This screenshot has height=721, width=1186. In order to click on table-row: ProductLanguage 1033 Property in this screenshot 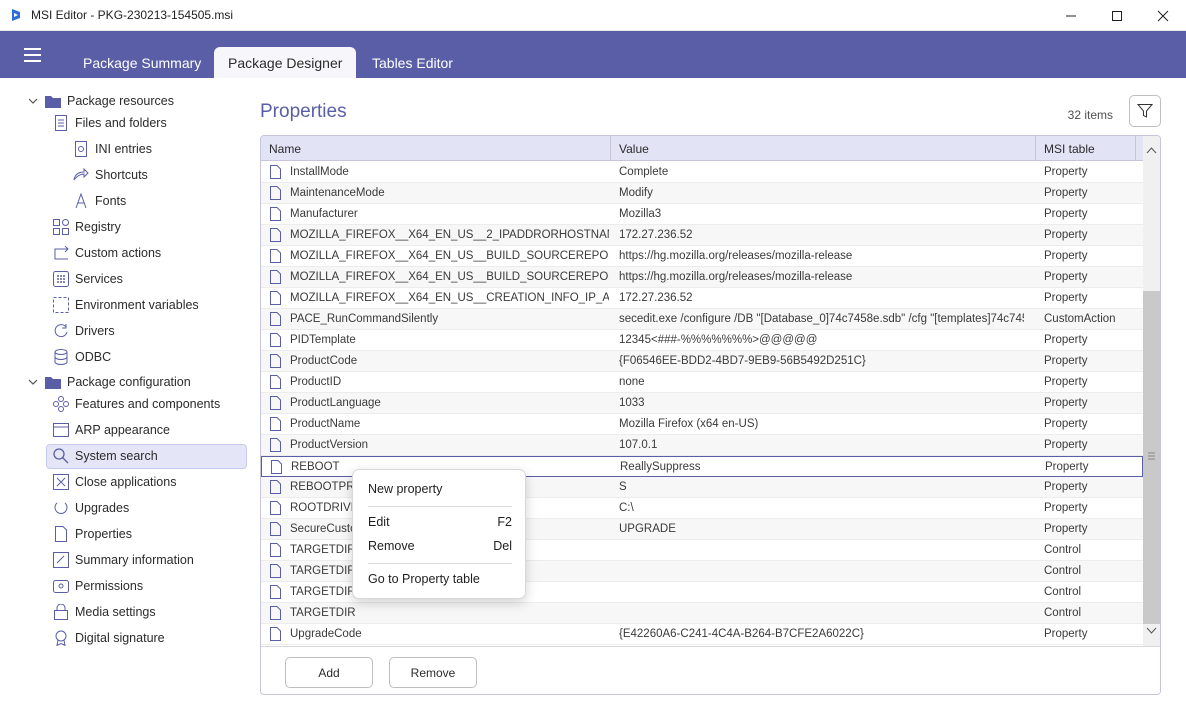, I will do `click(702, 403)`.